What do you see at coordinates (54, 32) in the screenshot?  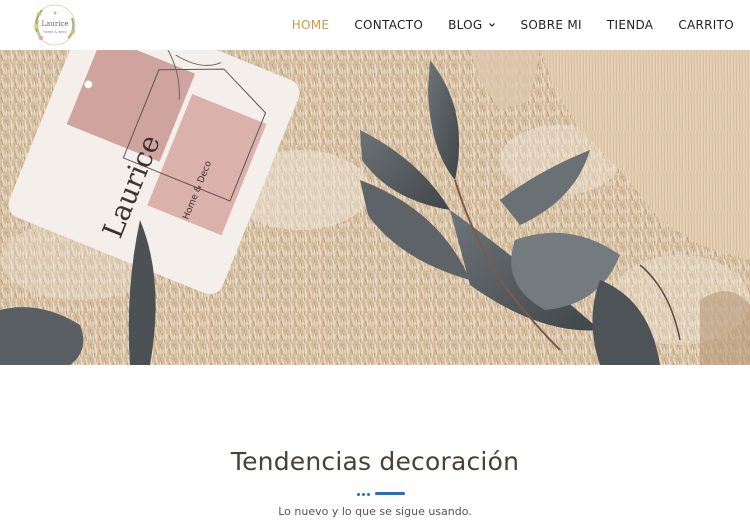 I see `logo-subtext: home & deco` at bounding box center [54, 32].